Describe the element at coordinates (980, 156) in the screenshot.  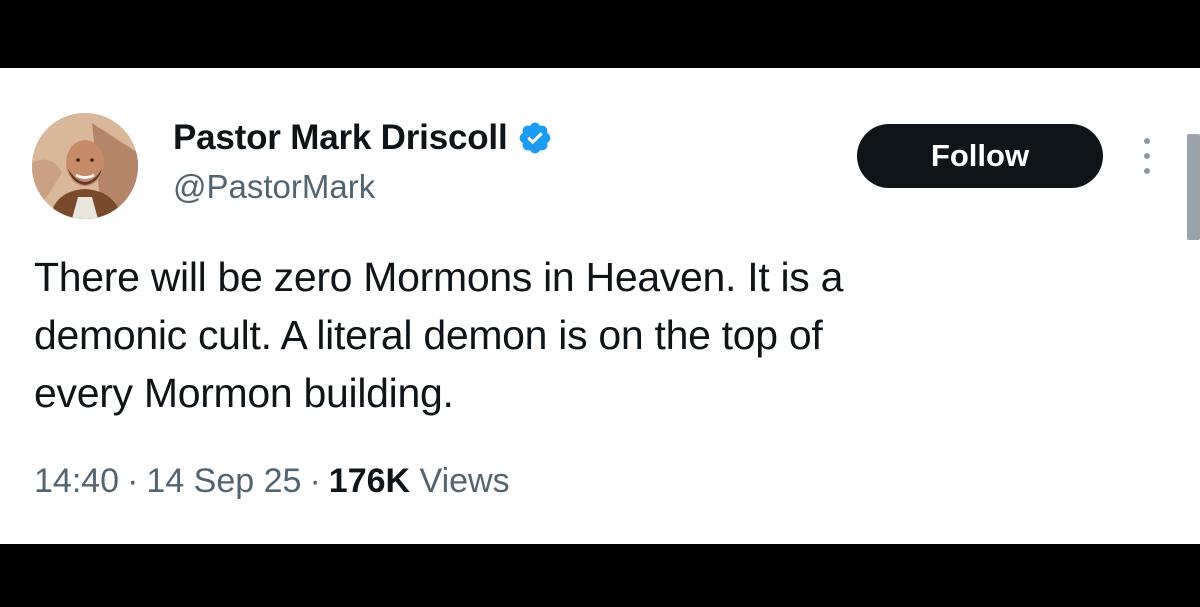
I see `follow-button: Follow` at that location.